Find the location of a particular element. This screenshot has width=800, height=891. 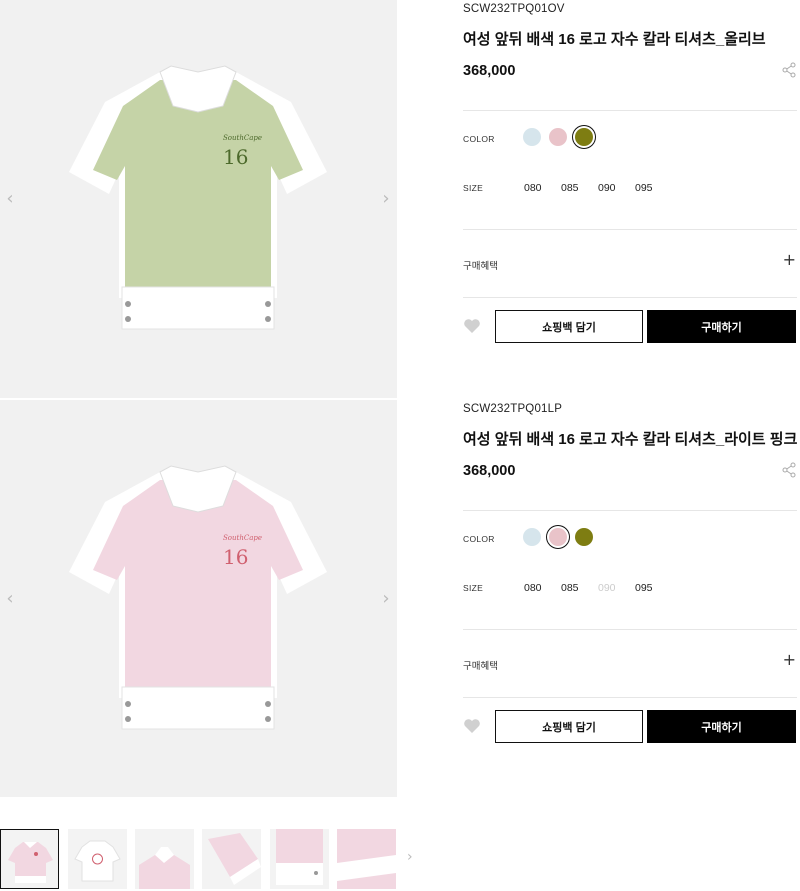

thumbnail-front-pink is located at coordinates (29, 859).